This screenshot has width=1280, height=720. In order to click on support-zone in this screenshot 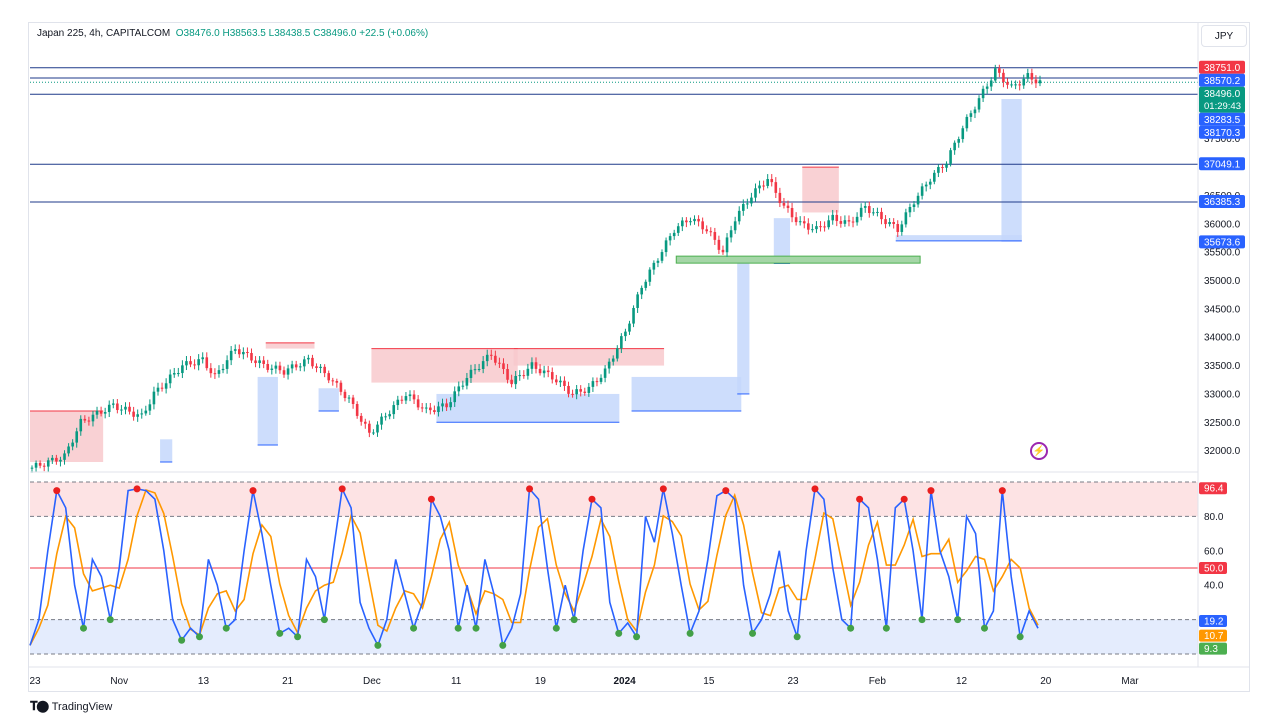, I will do `click(798, 259)`.